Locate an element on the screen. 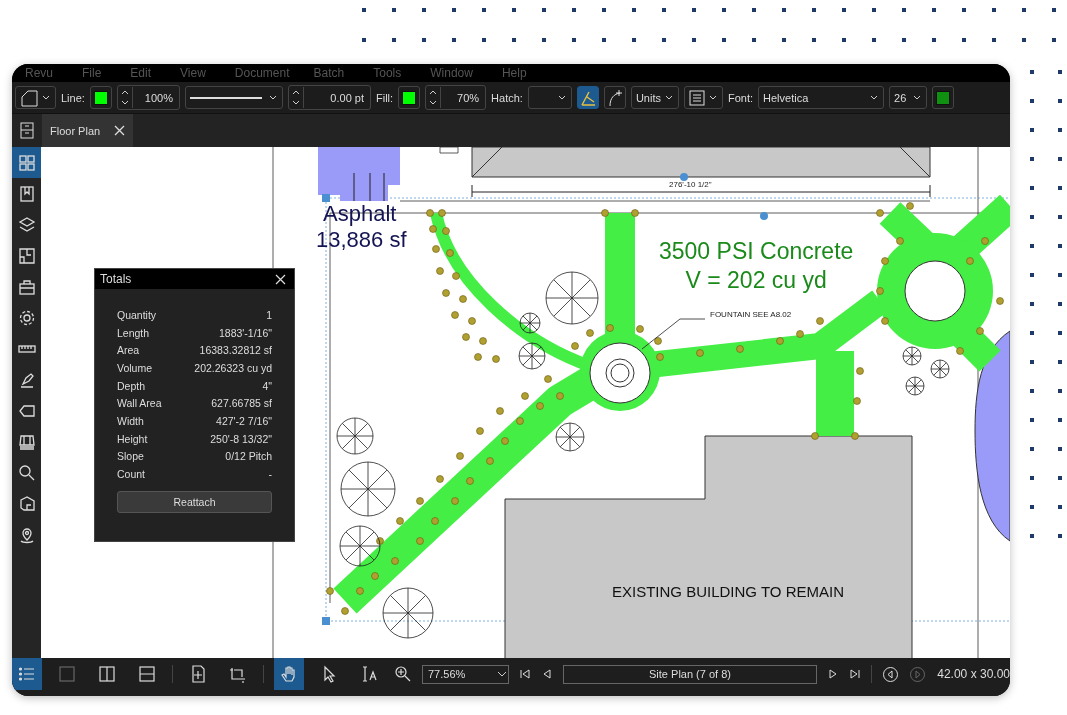 This screenshot has height=715, width=1067. font-dropdown: Helvetica is located at coordinates (821, 97).